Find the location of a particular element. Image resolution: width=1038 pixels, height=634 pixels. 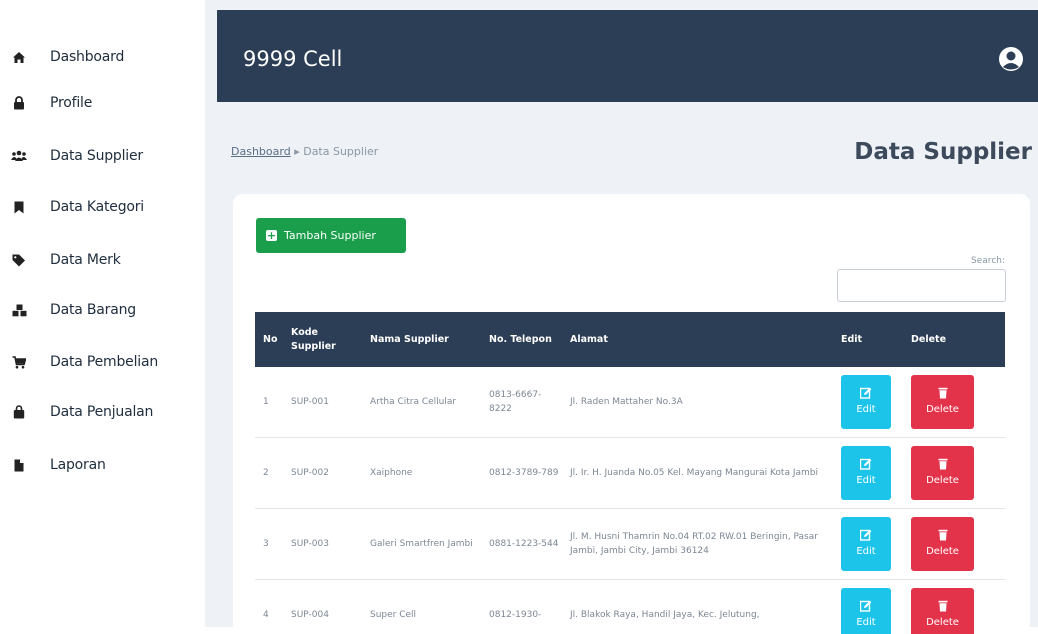

sidebar-item-label: Profile is located at coordinates (71, 103).